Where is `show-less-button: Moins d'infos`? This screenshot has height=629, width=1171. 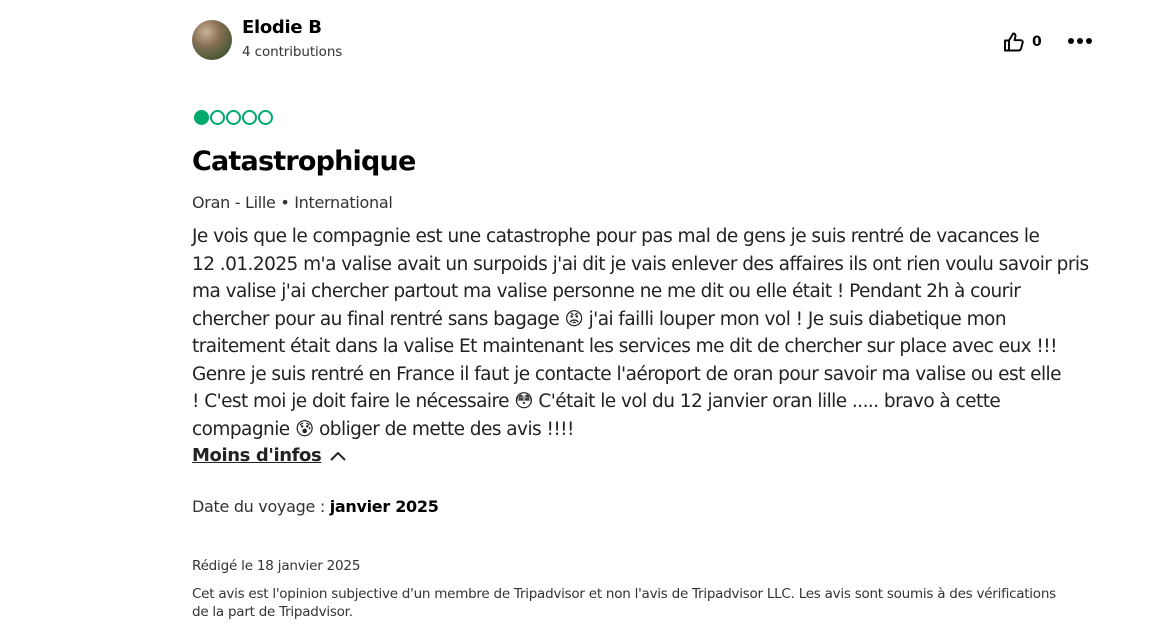 show-less-button: Moins d'infos is located at coordinates (269, 455).